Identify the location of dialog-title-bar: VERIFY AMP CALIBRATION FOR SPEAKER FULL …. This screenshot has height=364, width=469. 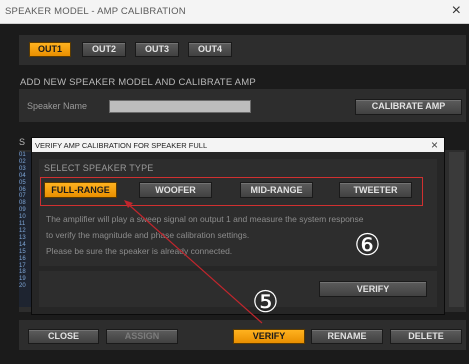
(238, 145).